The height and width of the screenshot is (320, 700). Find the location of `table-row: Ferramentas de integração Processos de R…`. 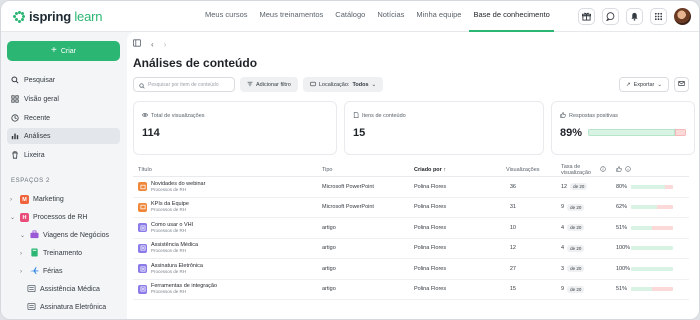

table-row: Ferramentas de integração Processos de R… is located at coordinates (411, 290).